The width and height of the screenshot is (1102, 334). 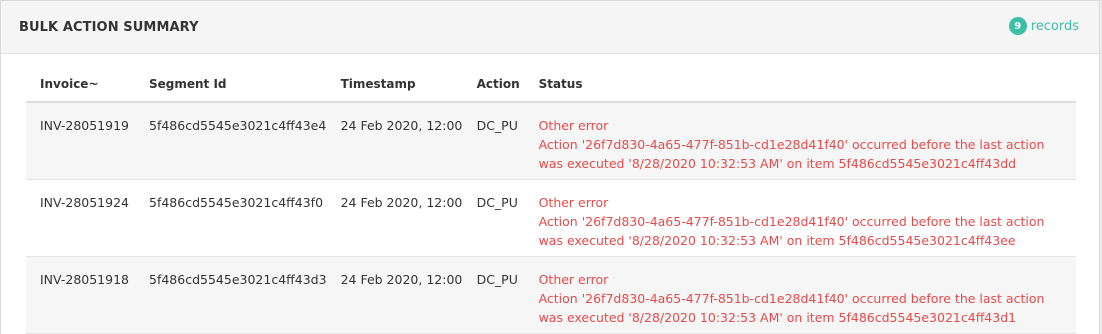 What do you see at coordinates (231, 218) in the screenshot?
I see `cell-segment-id: 5f486cd5545e3021c4ff43f0` at bounding box center [231, 218].